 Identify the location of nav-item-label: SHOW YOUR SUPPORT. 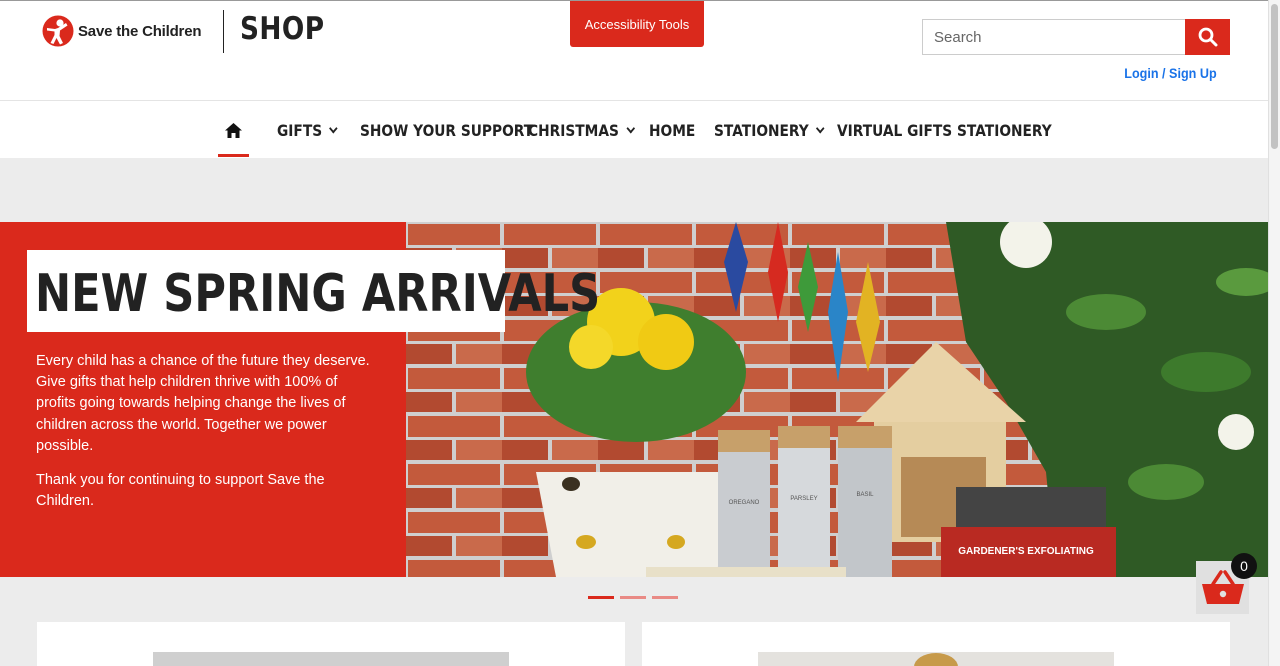
(447, 130).